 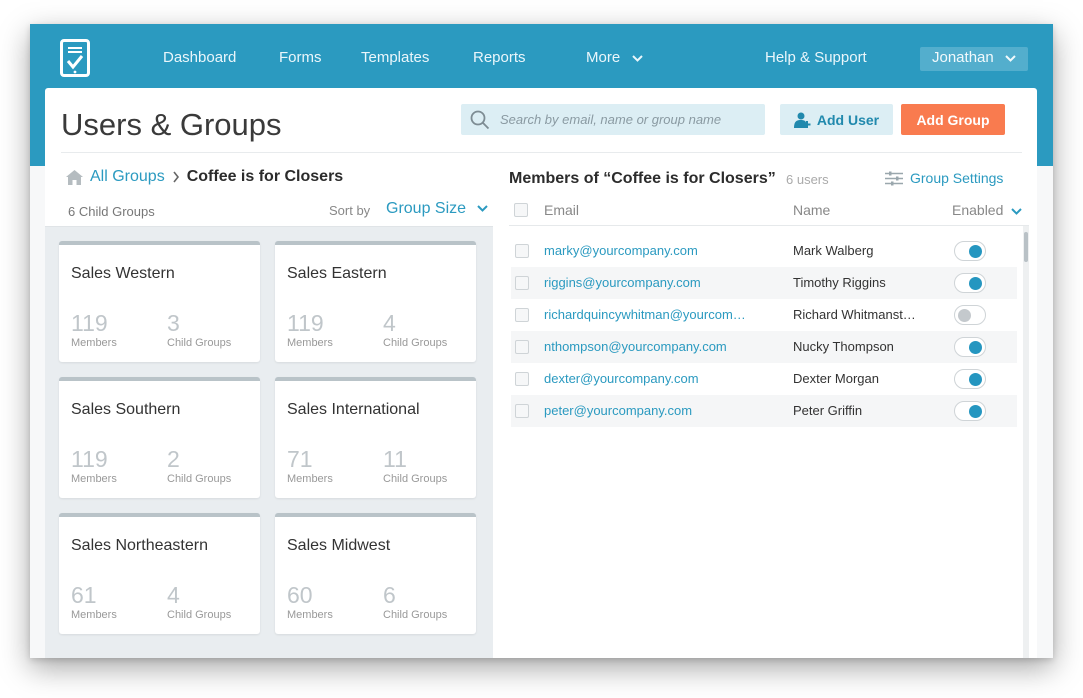 What do you see at coordinates (375, 573) in the screenshot?
I see `group-card: Sales Midwest 60 Members 6 Child Groups` at bounding box center [375, 573].